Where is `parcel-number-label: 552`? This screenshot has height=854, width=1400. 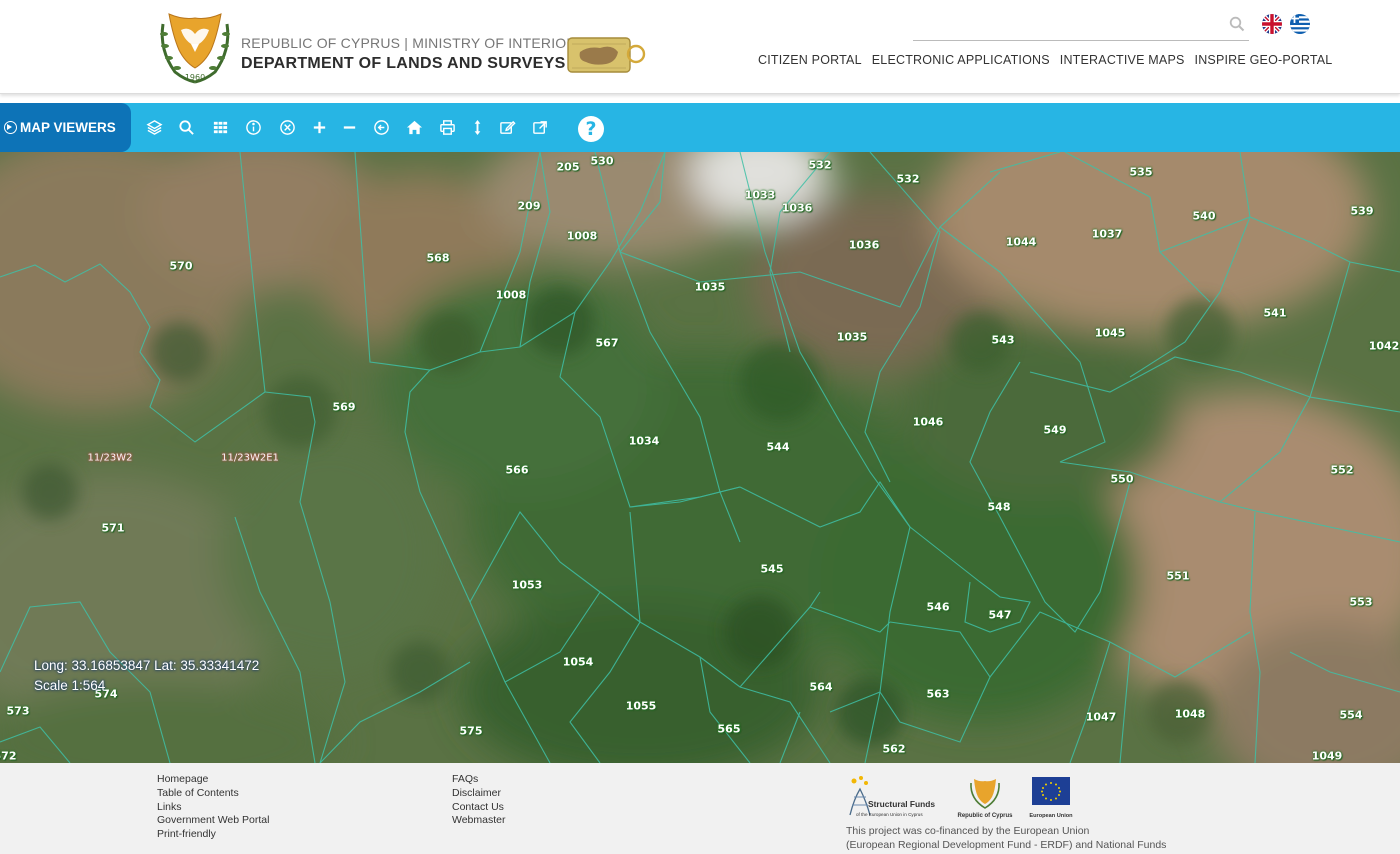
parcel-number-label: 552 is located at coordinates (1342, 470).